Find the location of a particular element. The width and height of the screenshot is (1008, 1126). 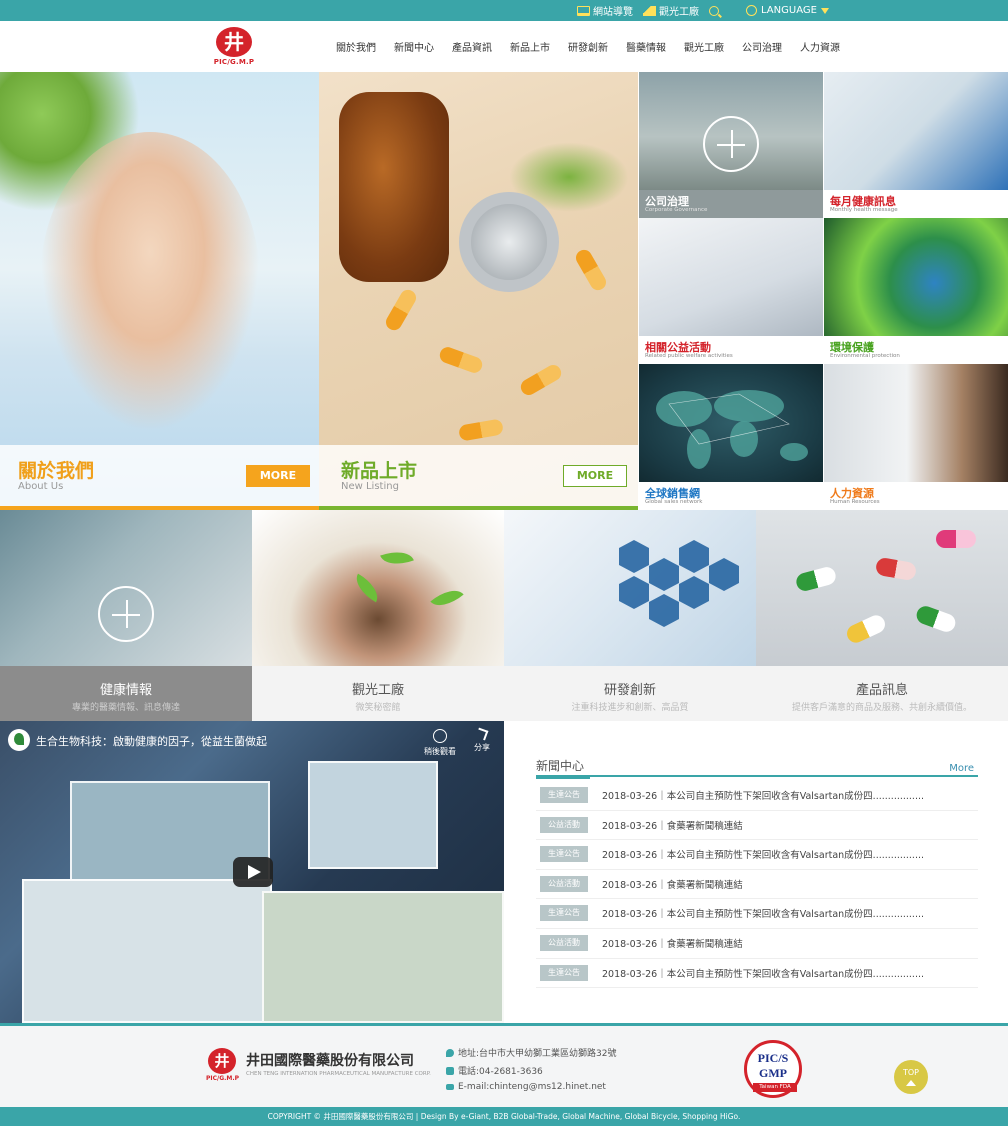

gmp-text: PIC/S is located at coordinates (773, 1058).